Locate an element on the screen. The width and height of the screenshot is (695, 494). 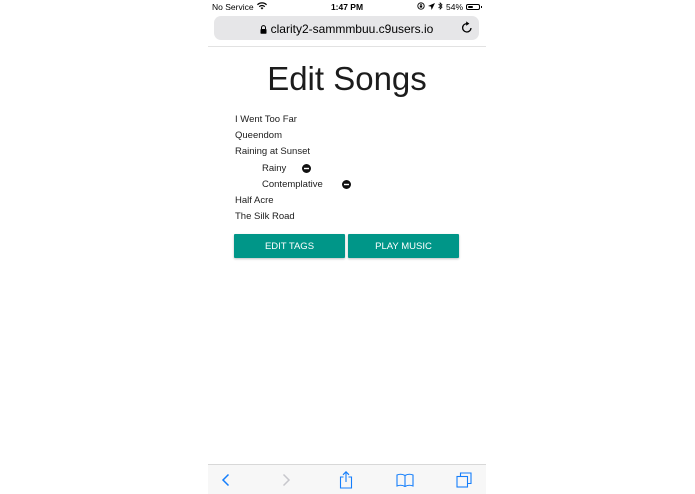
forward-icon is located at coordinates (286, 480).